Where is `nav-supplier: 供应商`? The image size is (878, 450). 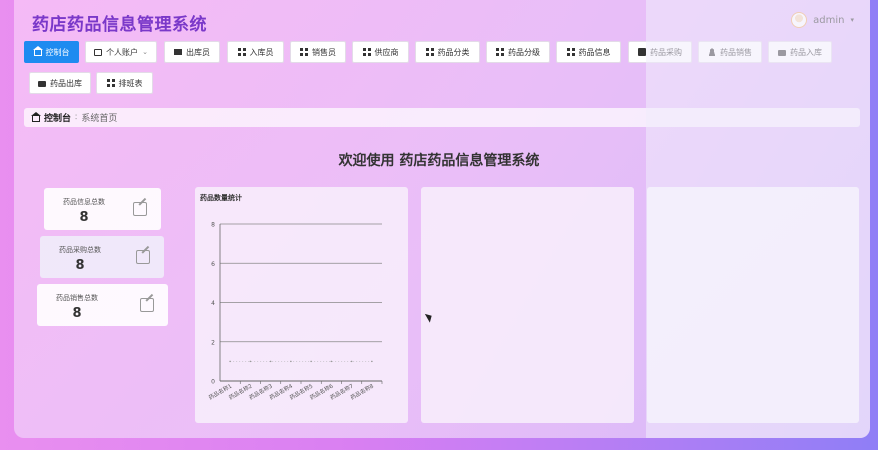
nav-supplier: 供应商 is located at coordinates (380, 52).